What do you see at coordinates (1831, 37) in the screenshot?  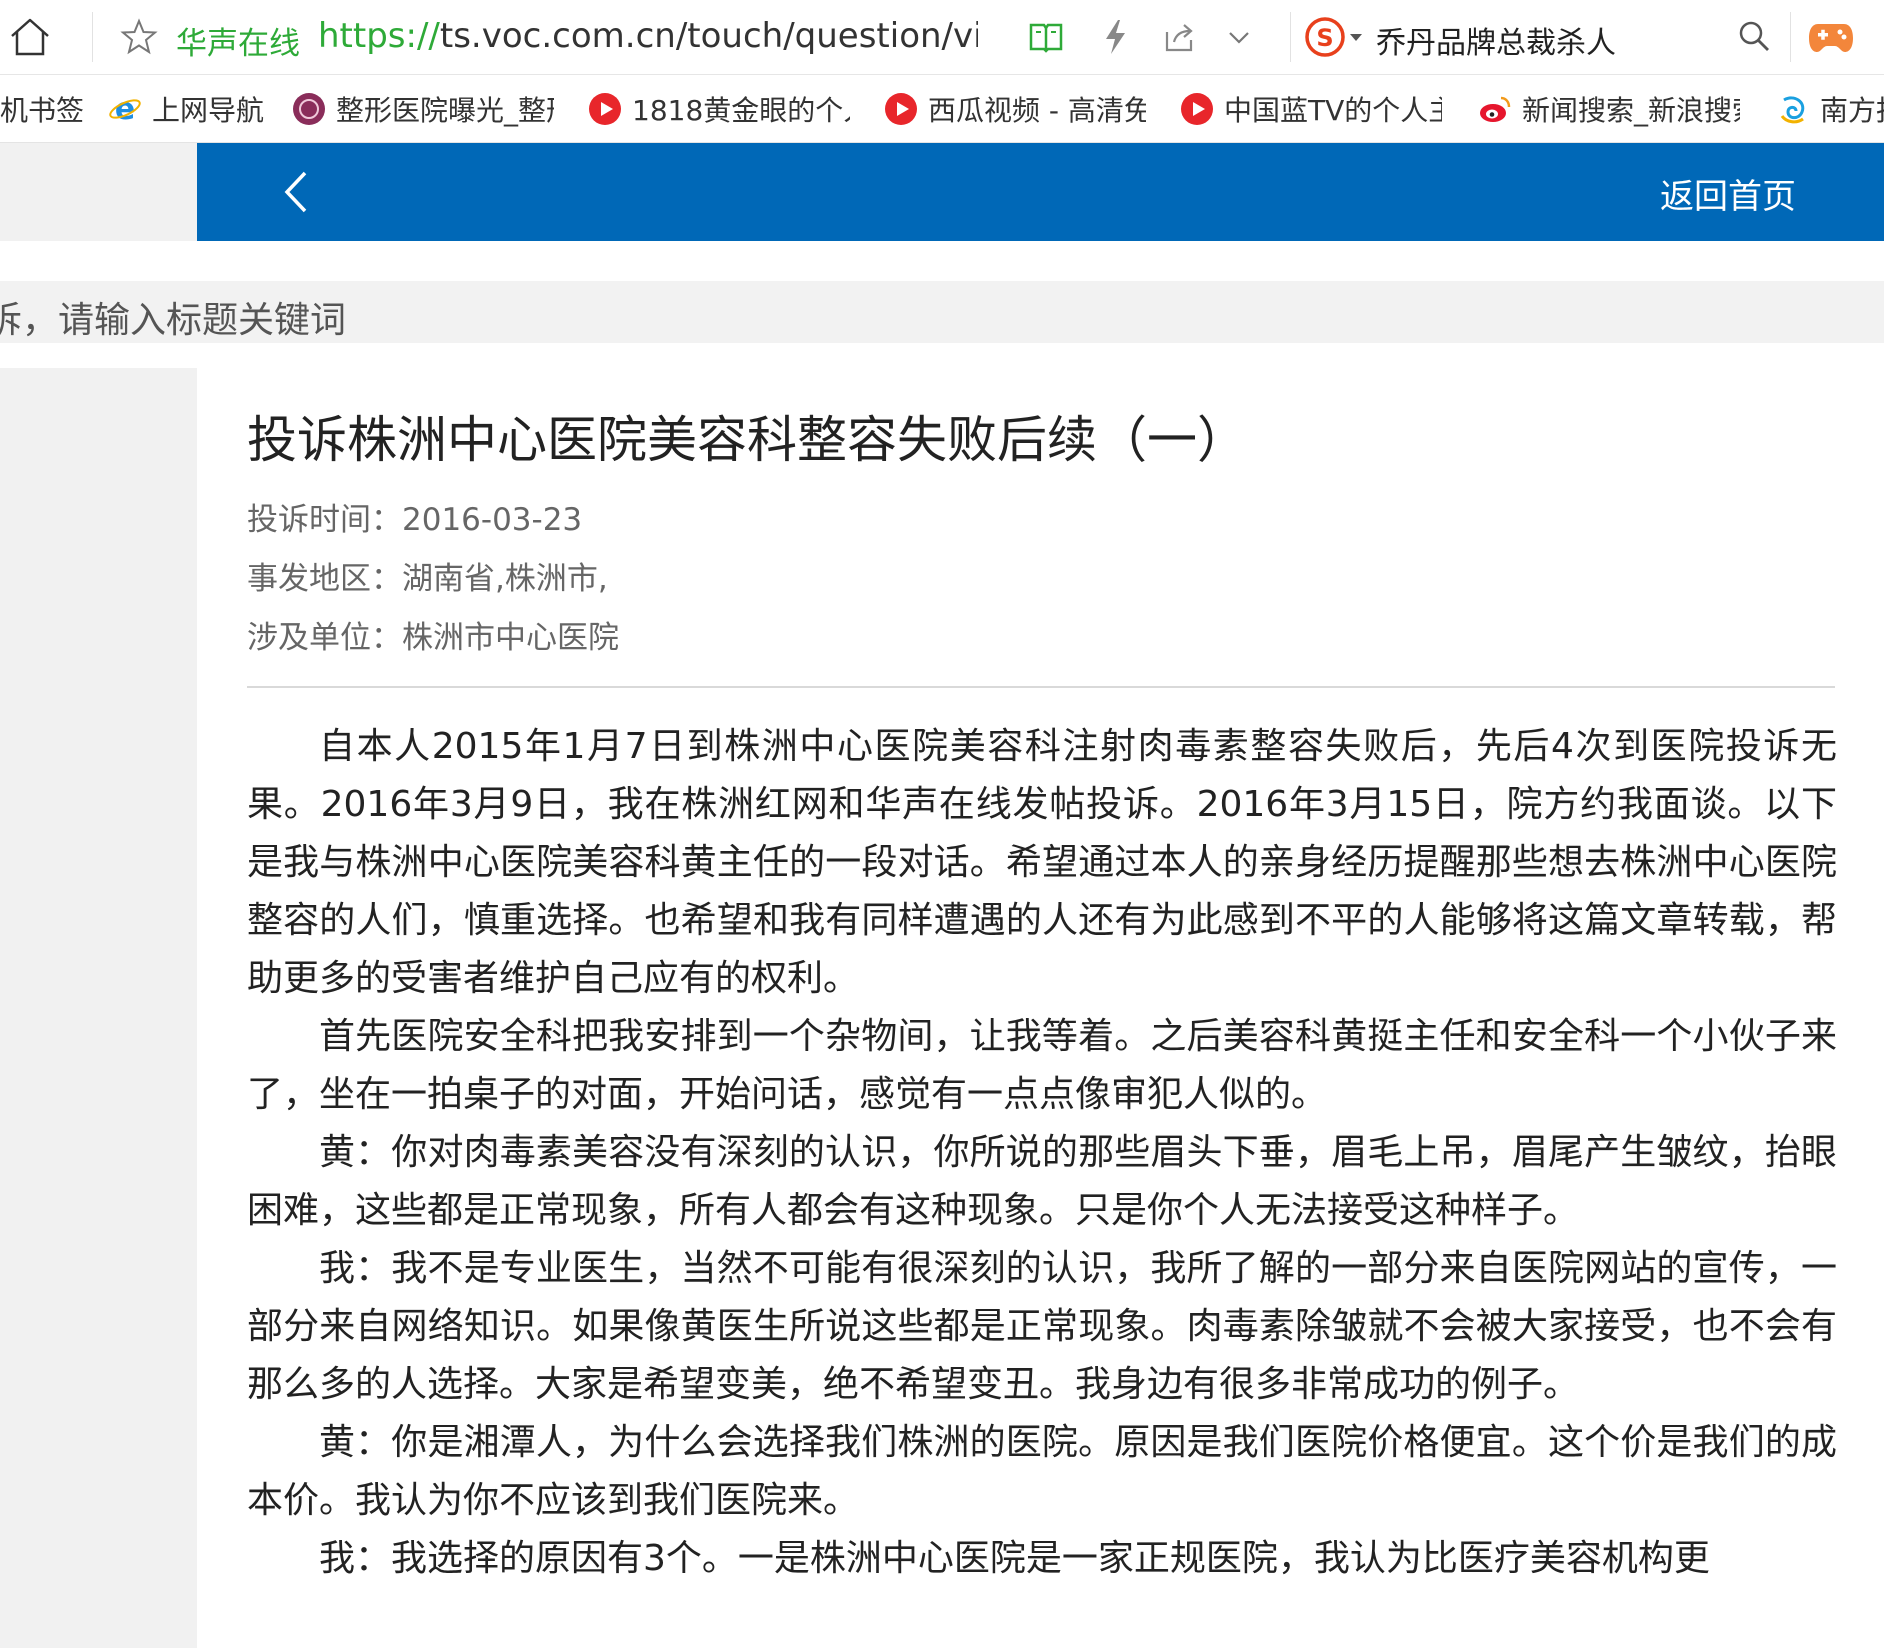 I see `game-icon` at bounding box center [1831, 37].